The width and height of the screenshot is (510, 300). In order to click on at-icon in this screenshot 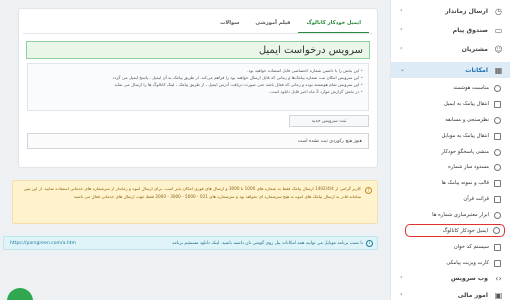, I will do `click(496, 230)`.